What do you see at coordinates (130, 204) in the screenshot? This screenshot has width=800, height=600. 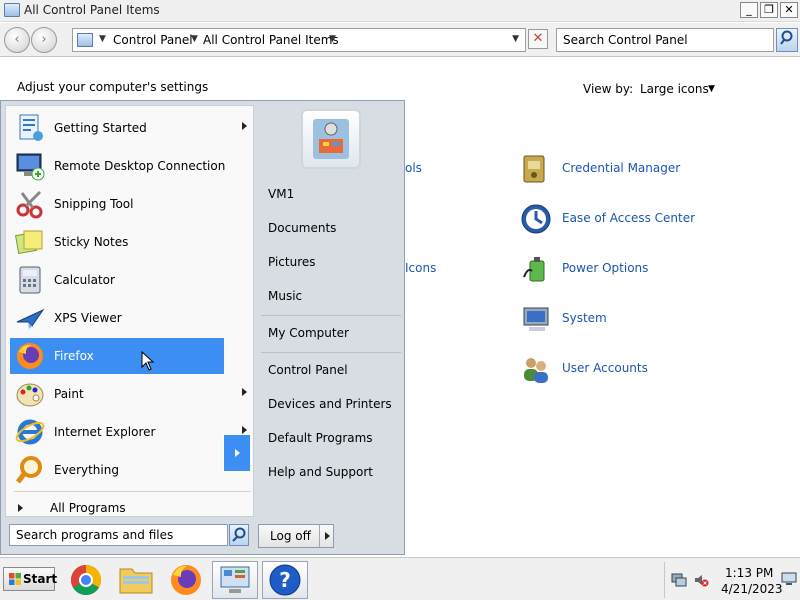 I see `program-snipping-tool: Snipping Tool` at bounding box center [130, 204].